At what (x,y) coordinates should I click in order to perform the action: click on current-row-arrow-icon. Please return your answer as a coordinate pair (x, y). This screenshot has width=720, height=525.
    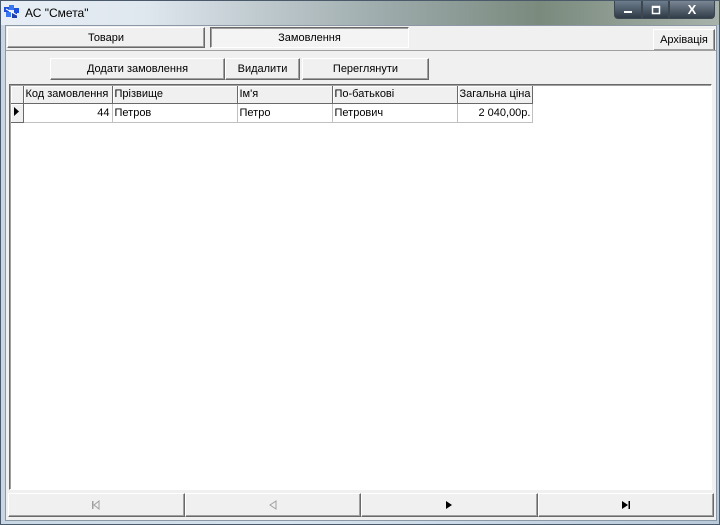
    Looking at the image, I should click on (16, 111).